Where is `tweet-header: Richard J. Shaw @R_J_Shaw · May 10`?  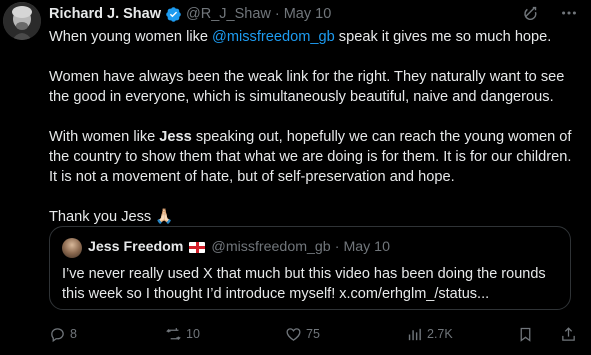
tweet-header: Richard J. Shaw @R_J_Shaw · May 10 is located at coordinates (190, 14).